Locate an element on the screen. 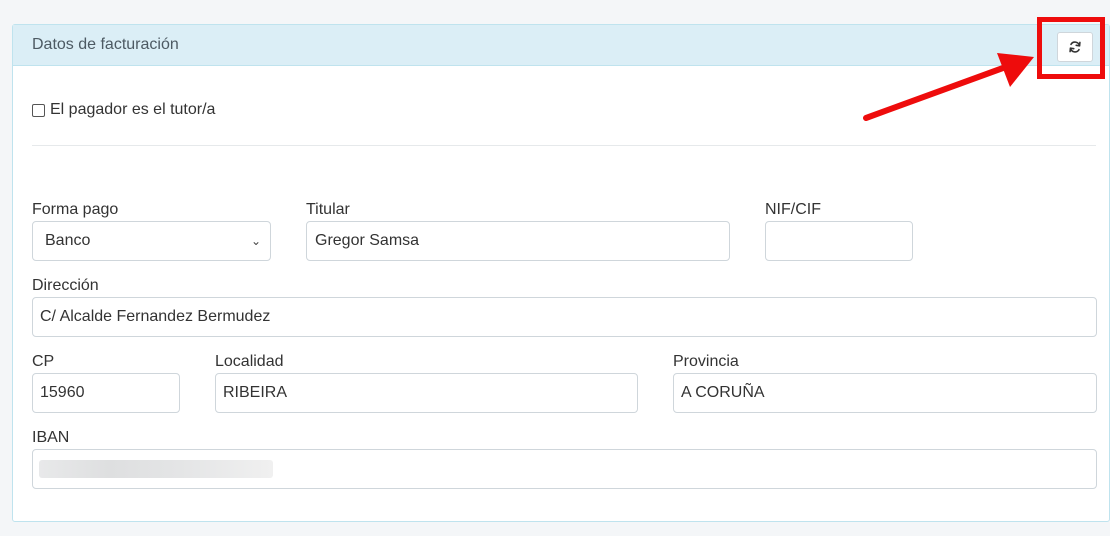  panel-title: Datos de facturación is located at coordinates (105, 44).